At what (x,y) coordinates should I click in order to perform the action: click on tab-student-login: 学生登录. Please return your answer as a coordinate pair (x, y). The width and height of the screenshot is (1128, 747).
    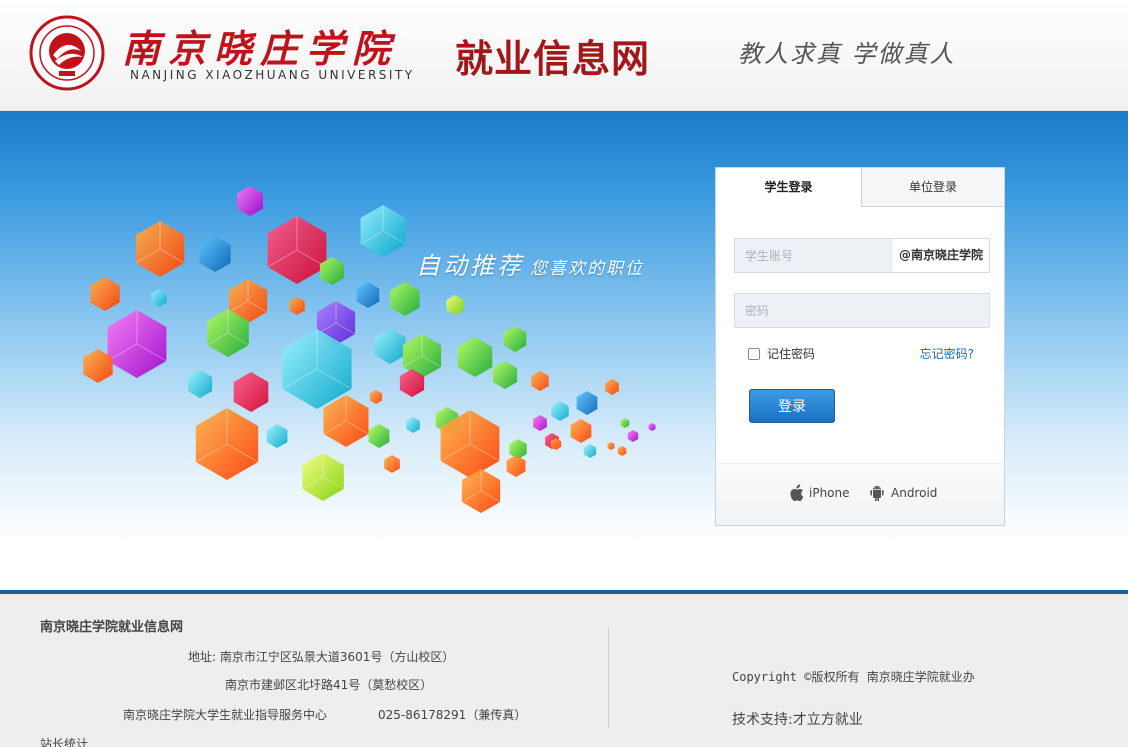
    Looking at the image, I should click on (788, 187).